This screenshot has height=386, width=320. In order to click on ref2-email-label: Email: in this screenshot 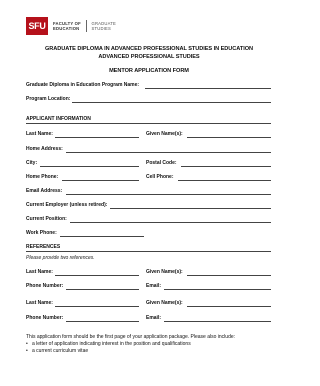, I will do `click(154, 318)`.